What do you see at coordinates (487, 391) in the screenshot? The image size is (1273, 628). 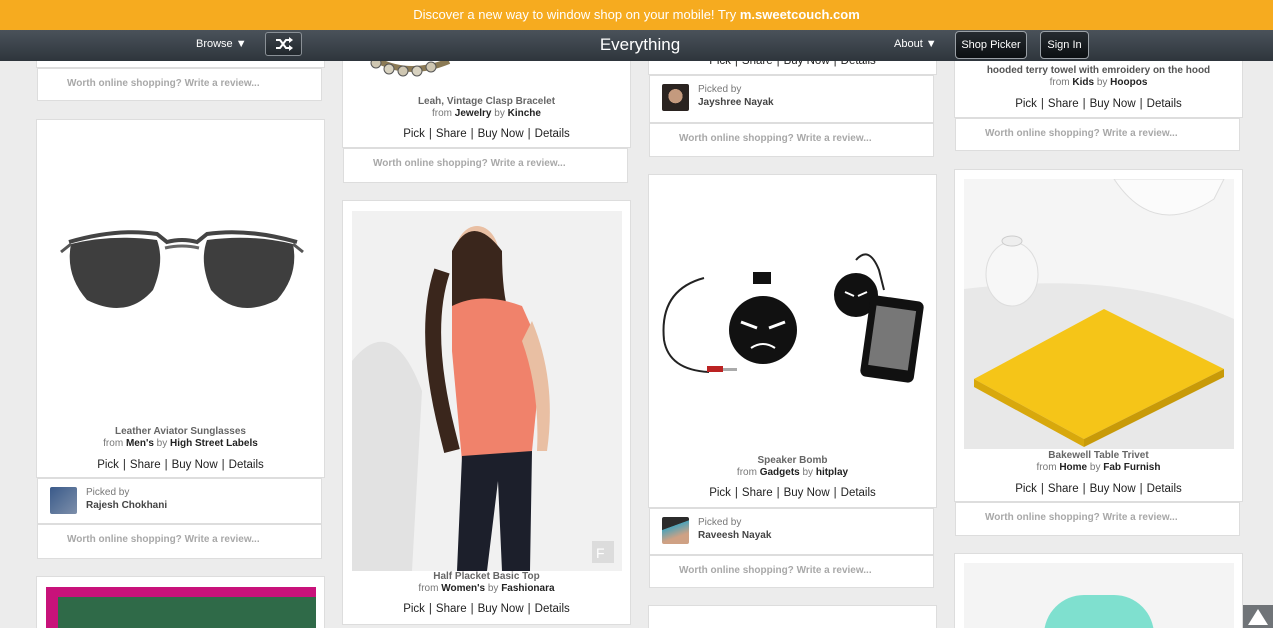 I see `product-image-top: F` at bounding box center [487, 391].